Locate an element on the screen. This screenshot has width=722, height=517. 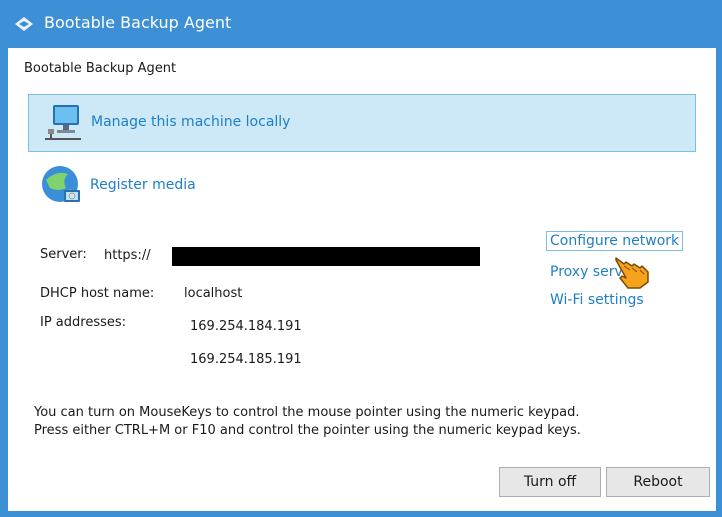
app-logo-icon is located at coordinates (24, 24).